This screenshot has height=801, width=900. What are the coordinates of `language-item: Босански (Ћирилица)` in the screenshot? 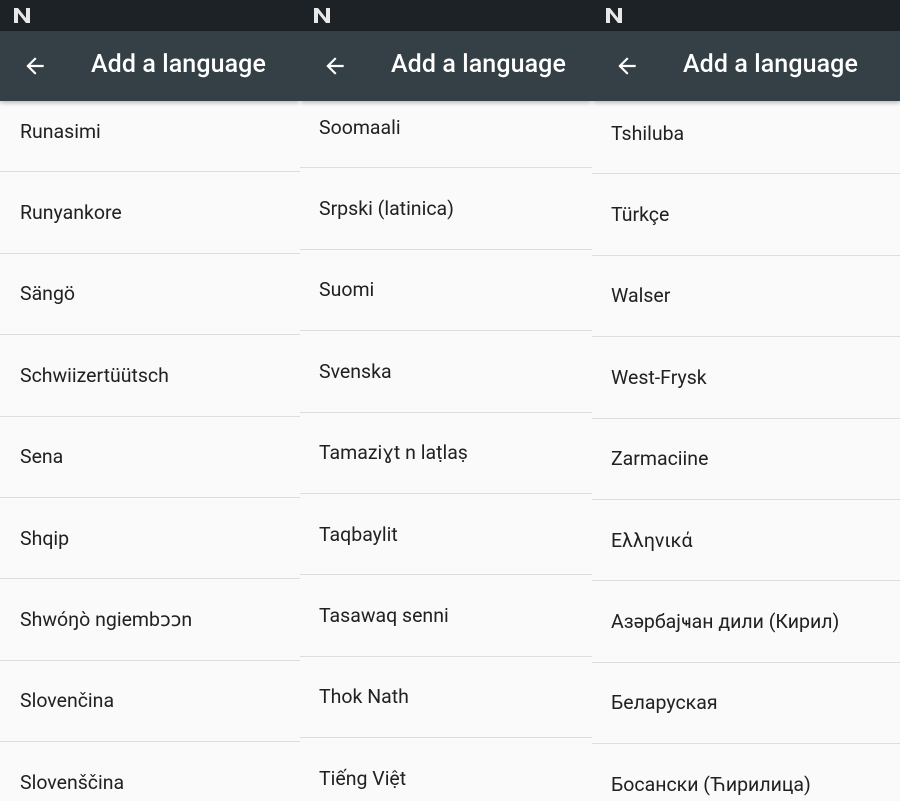 It's located at (746, 772).